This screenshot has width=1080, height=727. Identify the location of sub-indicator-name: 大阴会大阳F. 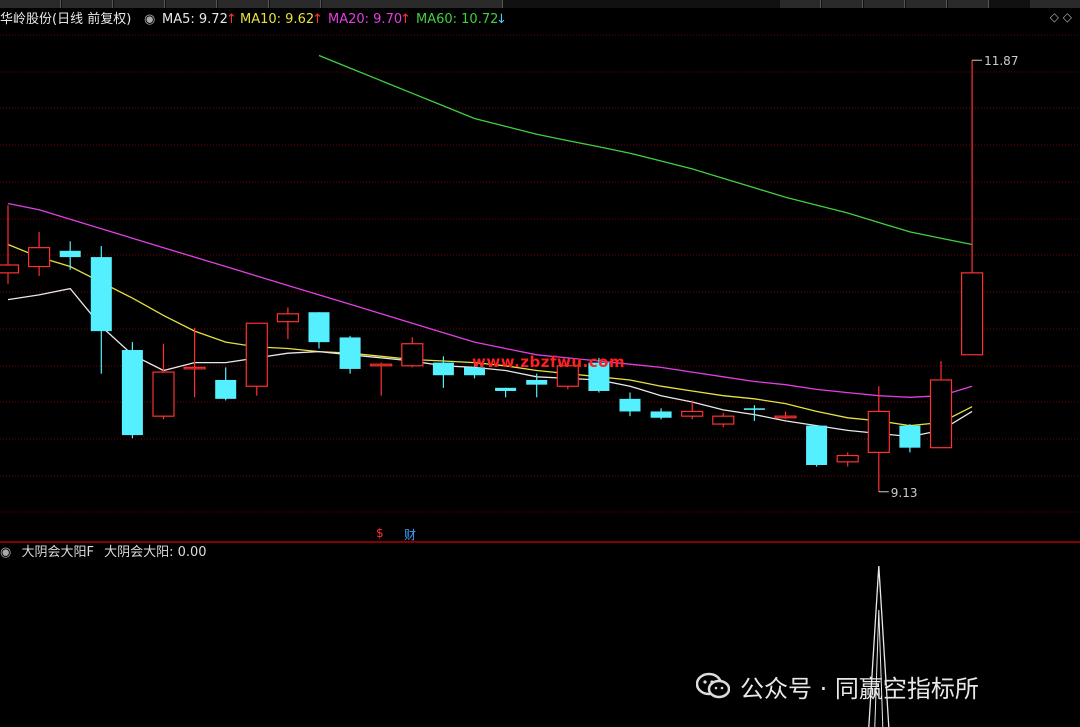
(57, 552).